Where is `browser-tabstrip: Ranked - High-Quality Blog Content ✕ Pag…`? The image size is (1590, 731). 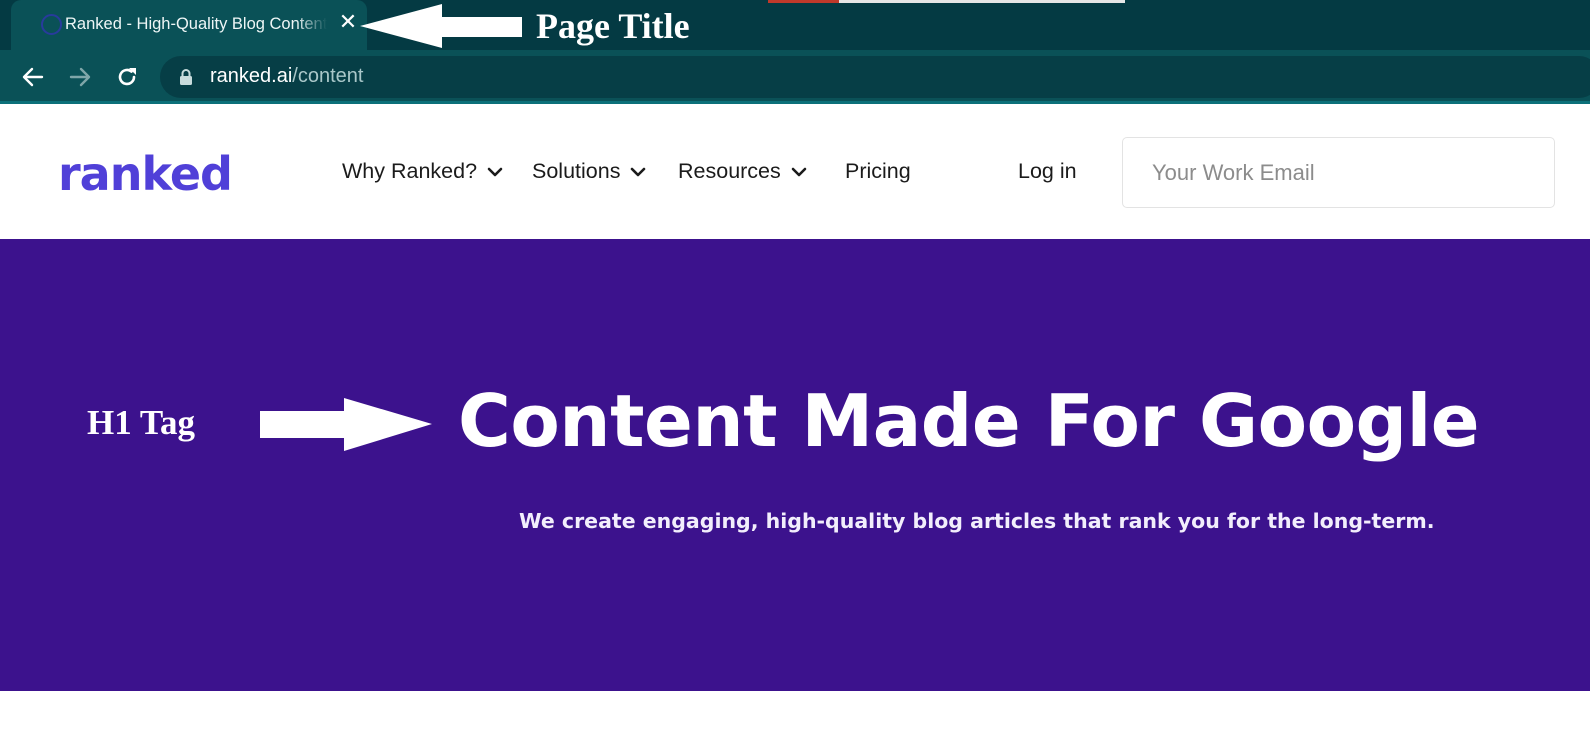
browser-tabstrip: Ranked - High-Quality Blog Content ✕ Pag… is located at coordinates (795, 25).